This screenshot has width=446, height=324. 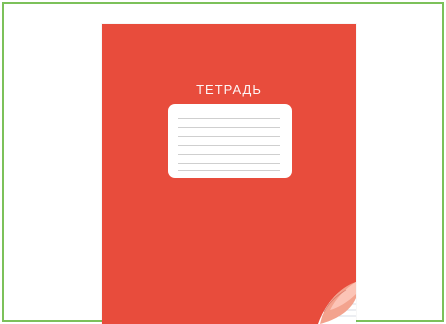 What do you see at coordinates (230, 141) in the screenshot?
I see `label-box` at bounding box center [230, 141].